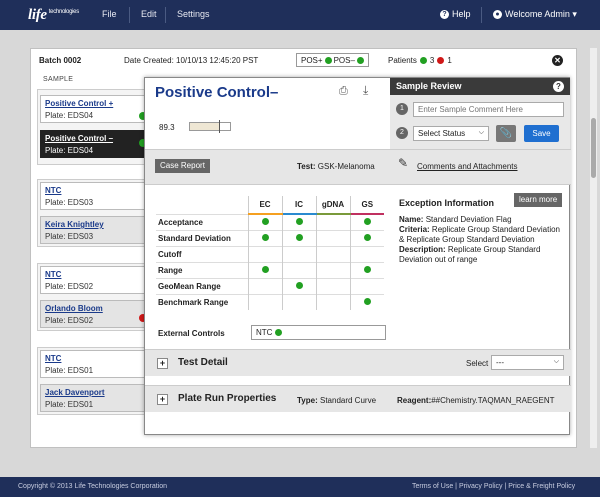  What do you see at coordinates (493, 400) in the screenshot?
I see `reagent-value: ##Chemistry.TAQMAN_RAEGENT` at bounding box center [493, 400].